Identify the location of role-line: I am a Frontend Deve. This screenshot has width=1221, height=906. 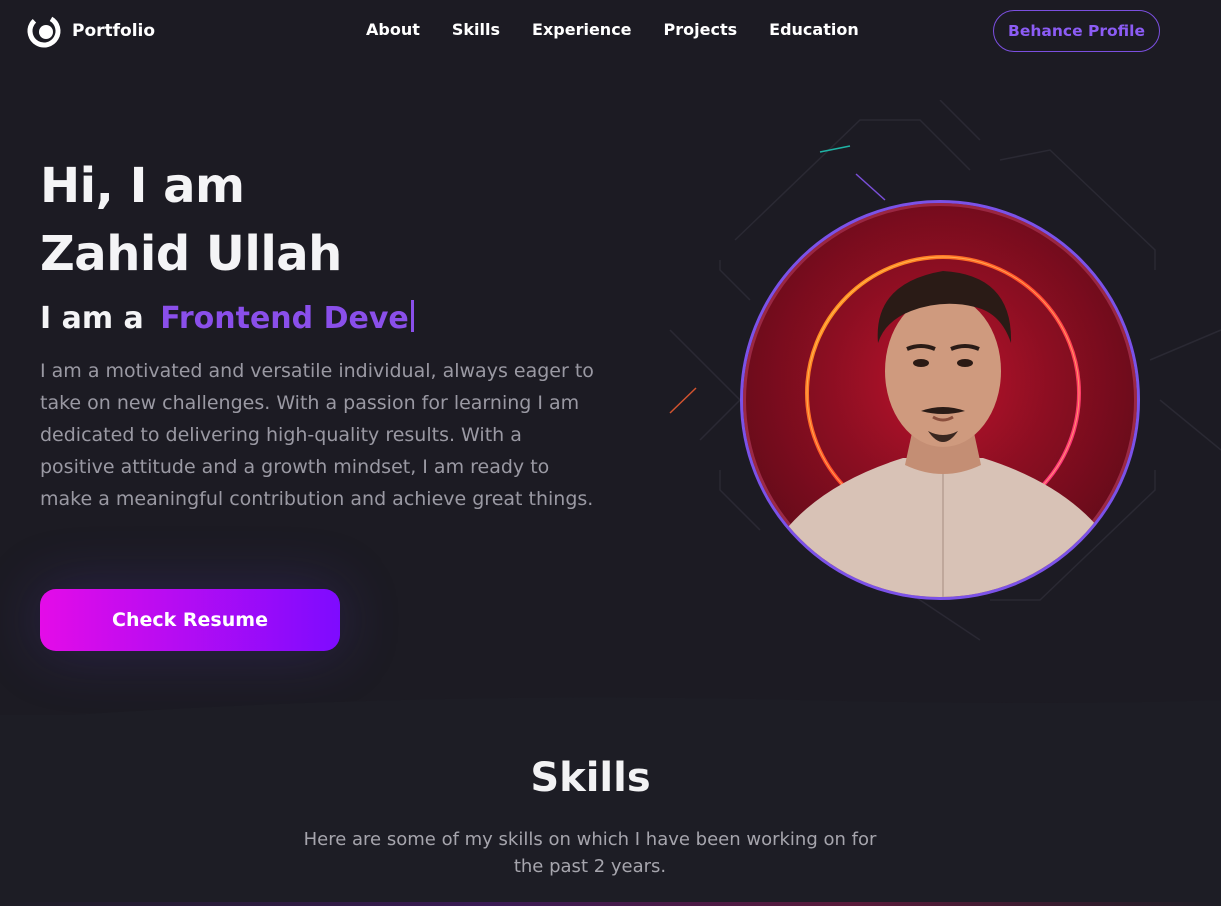
(227, 318).